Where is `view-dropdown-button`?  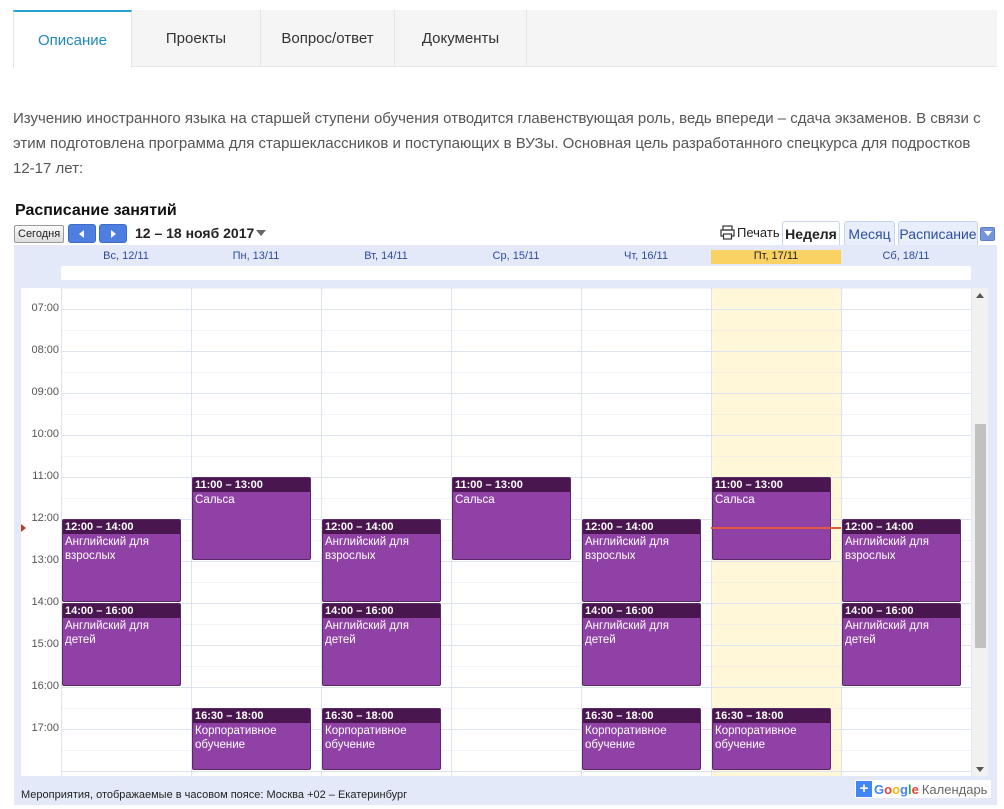 view-dropdown-button is located at coordinates (987, 234).